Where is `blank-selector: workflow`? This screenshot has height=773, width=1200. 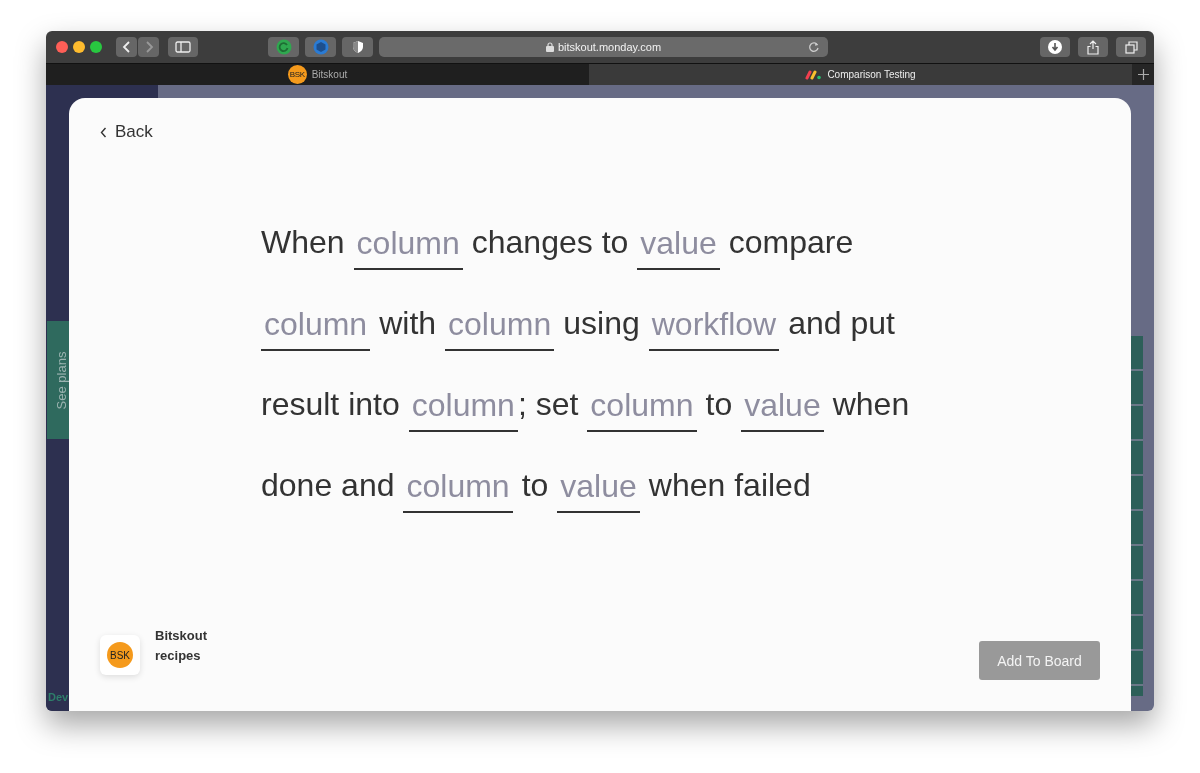
blank-selector: workflow is located at coordinates (714, 328).